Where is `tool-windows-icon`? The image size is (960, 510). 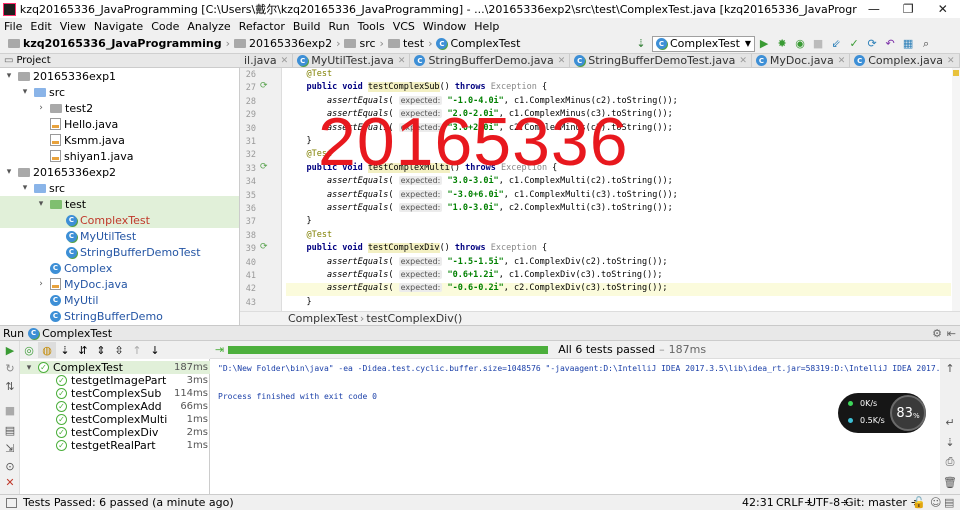
tool-windows-icon is located at coordinates (11, 502).